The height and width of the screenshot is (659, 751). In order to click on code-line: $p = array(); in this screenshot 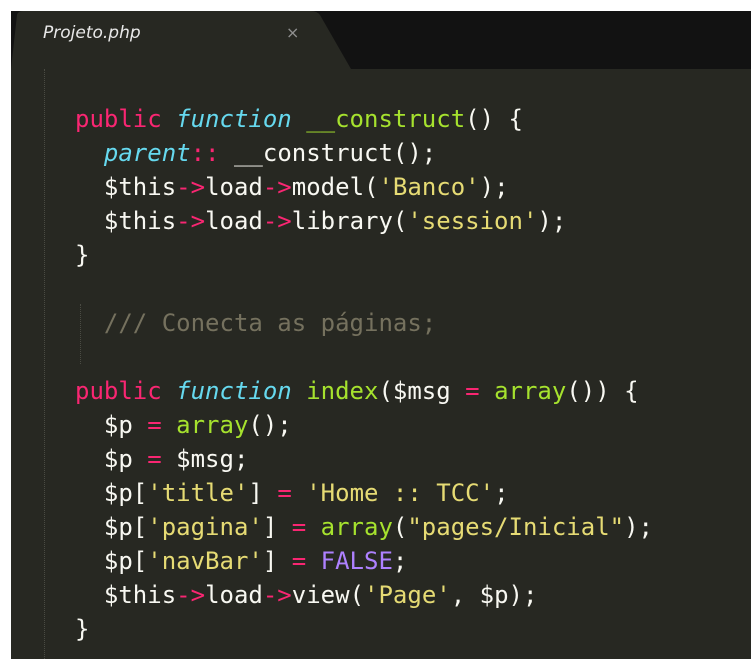, I will do `click(183, 425)`.